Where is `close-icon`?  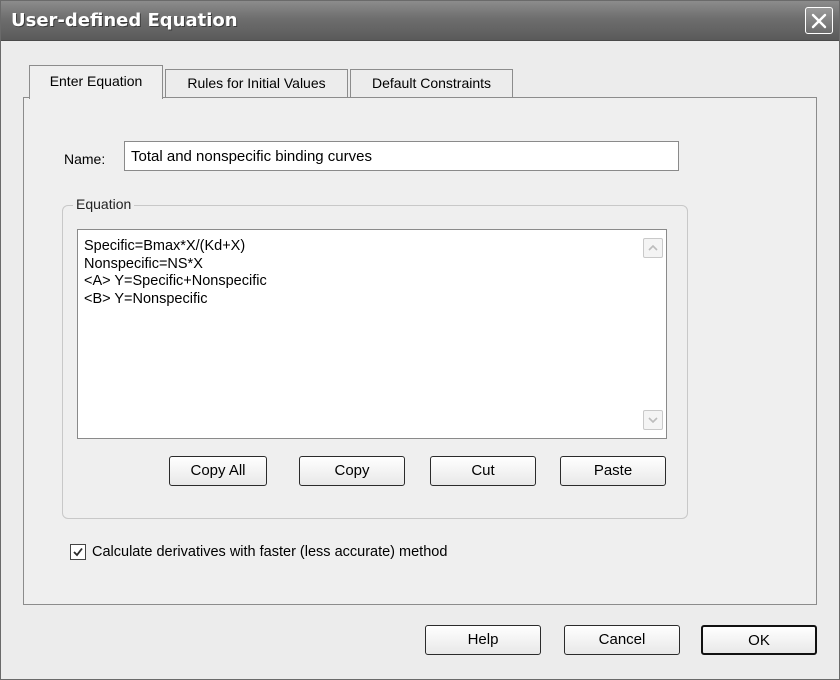
close-icon is located at coordinates (819, 20).